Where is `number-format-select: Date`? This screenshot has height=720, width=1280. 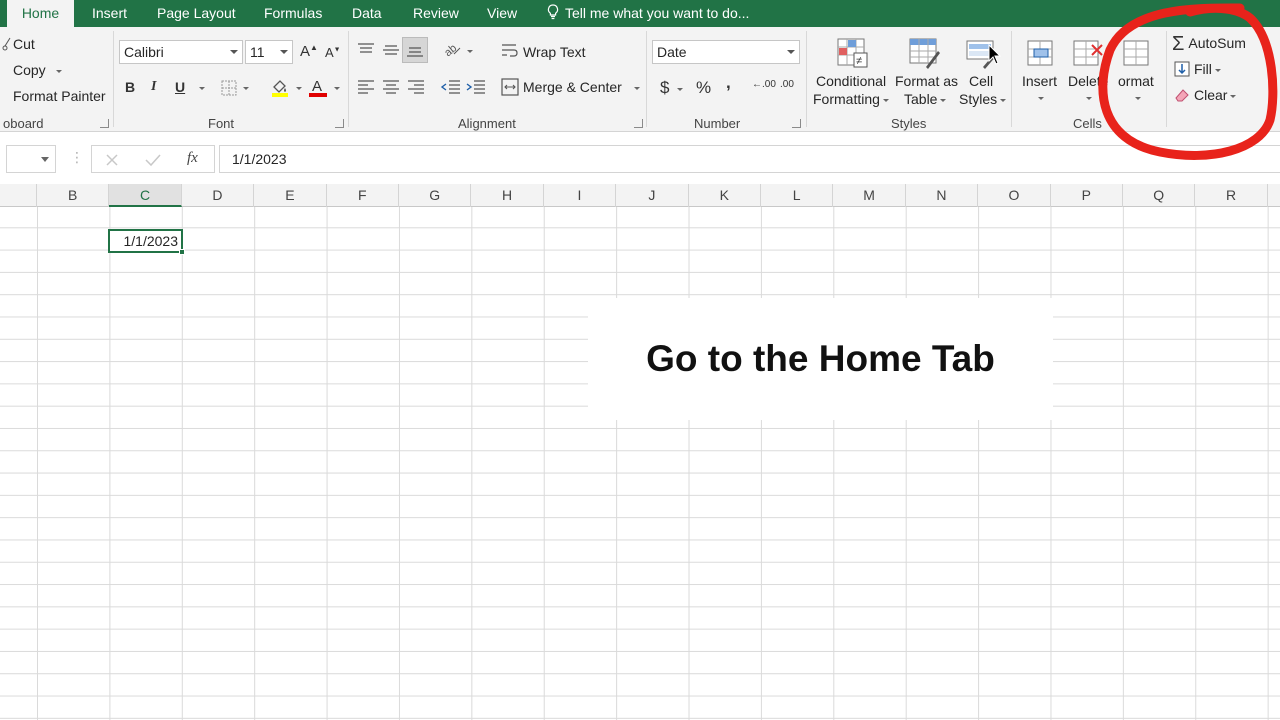 number-format-select: Date is located at coordinates (726, 52).